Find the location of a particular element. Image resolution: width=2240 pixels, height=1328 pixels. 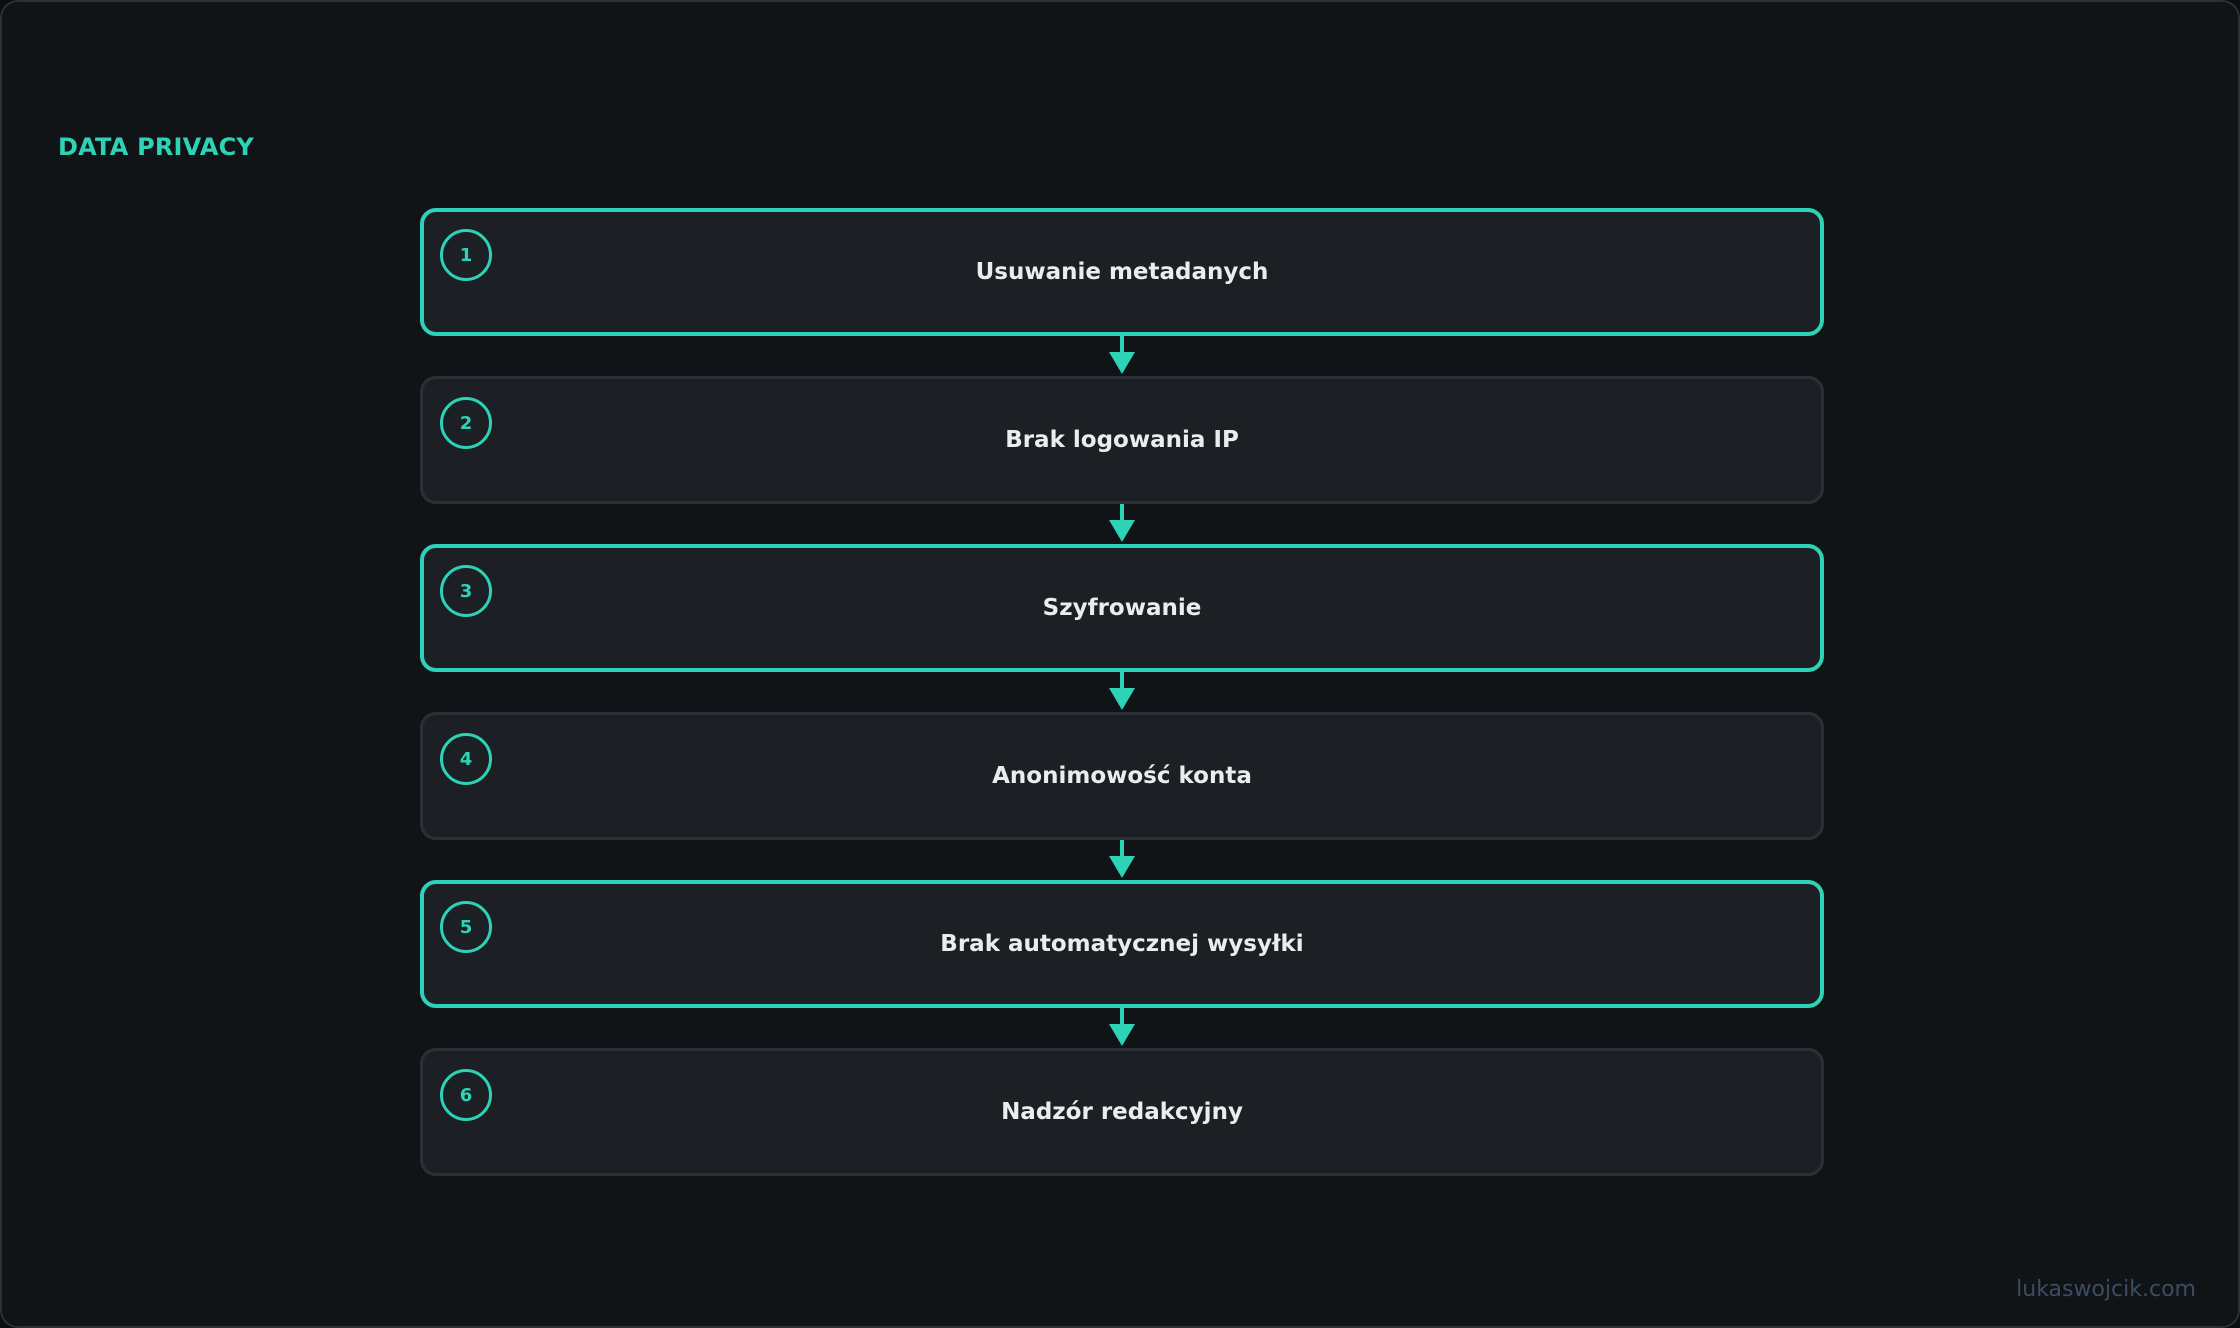

step-4: 4 Anonimowość konta is located at coordinates (1122, 776).